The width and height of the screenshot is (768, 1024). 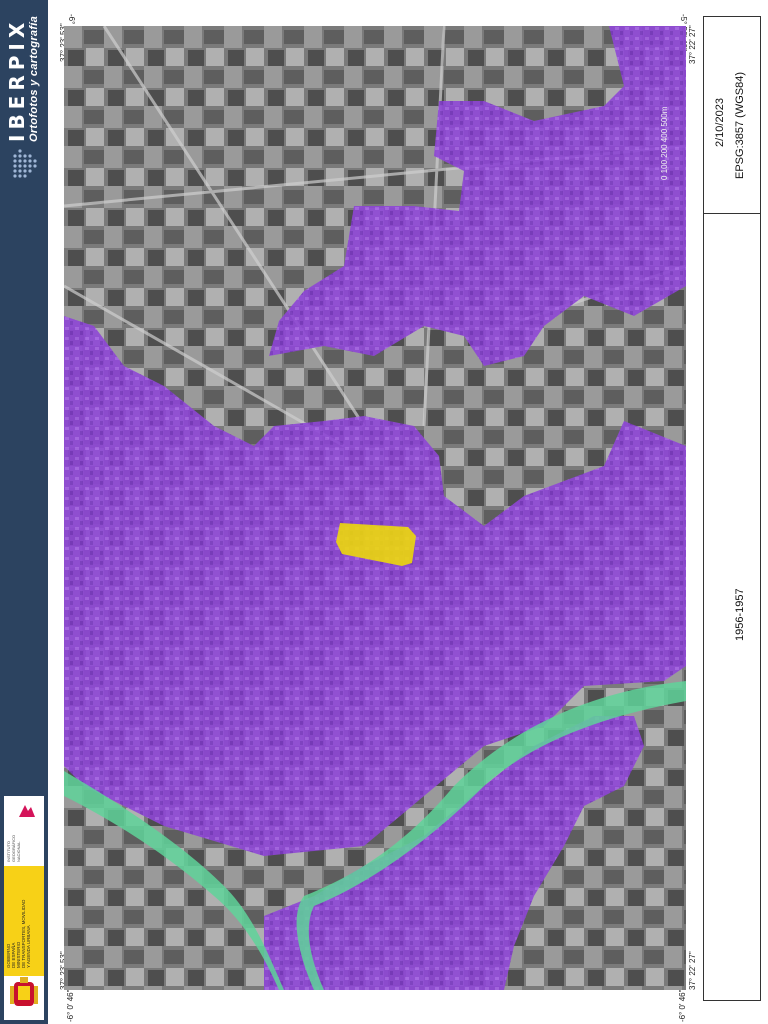 What do you see at coordinates (682, 1005) in the screenshot?
I see `coord-bottom-right-lon: -6° 0' 46"` at bounding box center [682, 1005].